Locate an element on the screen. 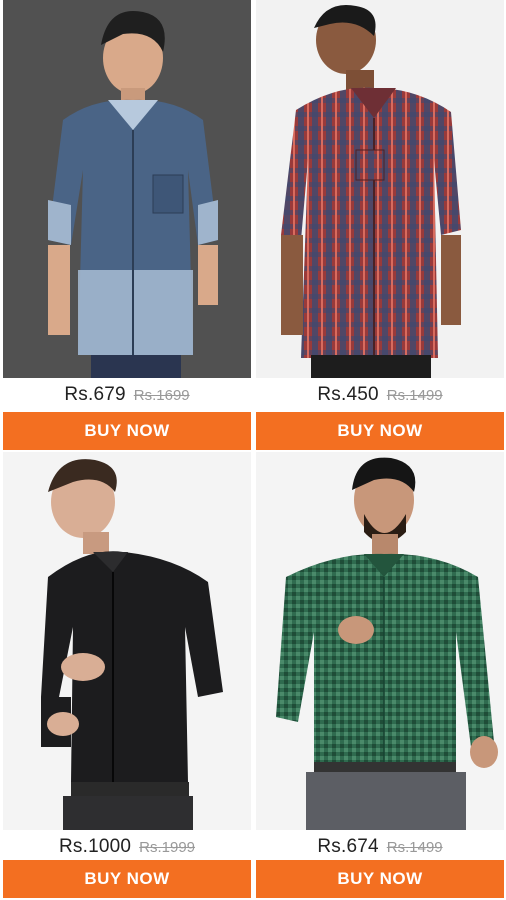  price-row-1: Rs.679 Rs.1699 is located at coordinates (127, 395).